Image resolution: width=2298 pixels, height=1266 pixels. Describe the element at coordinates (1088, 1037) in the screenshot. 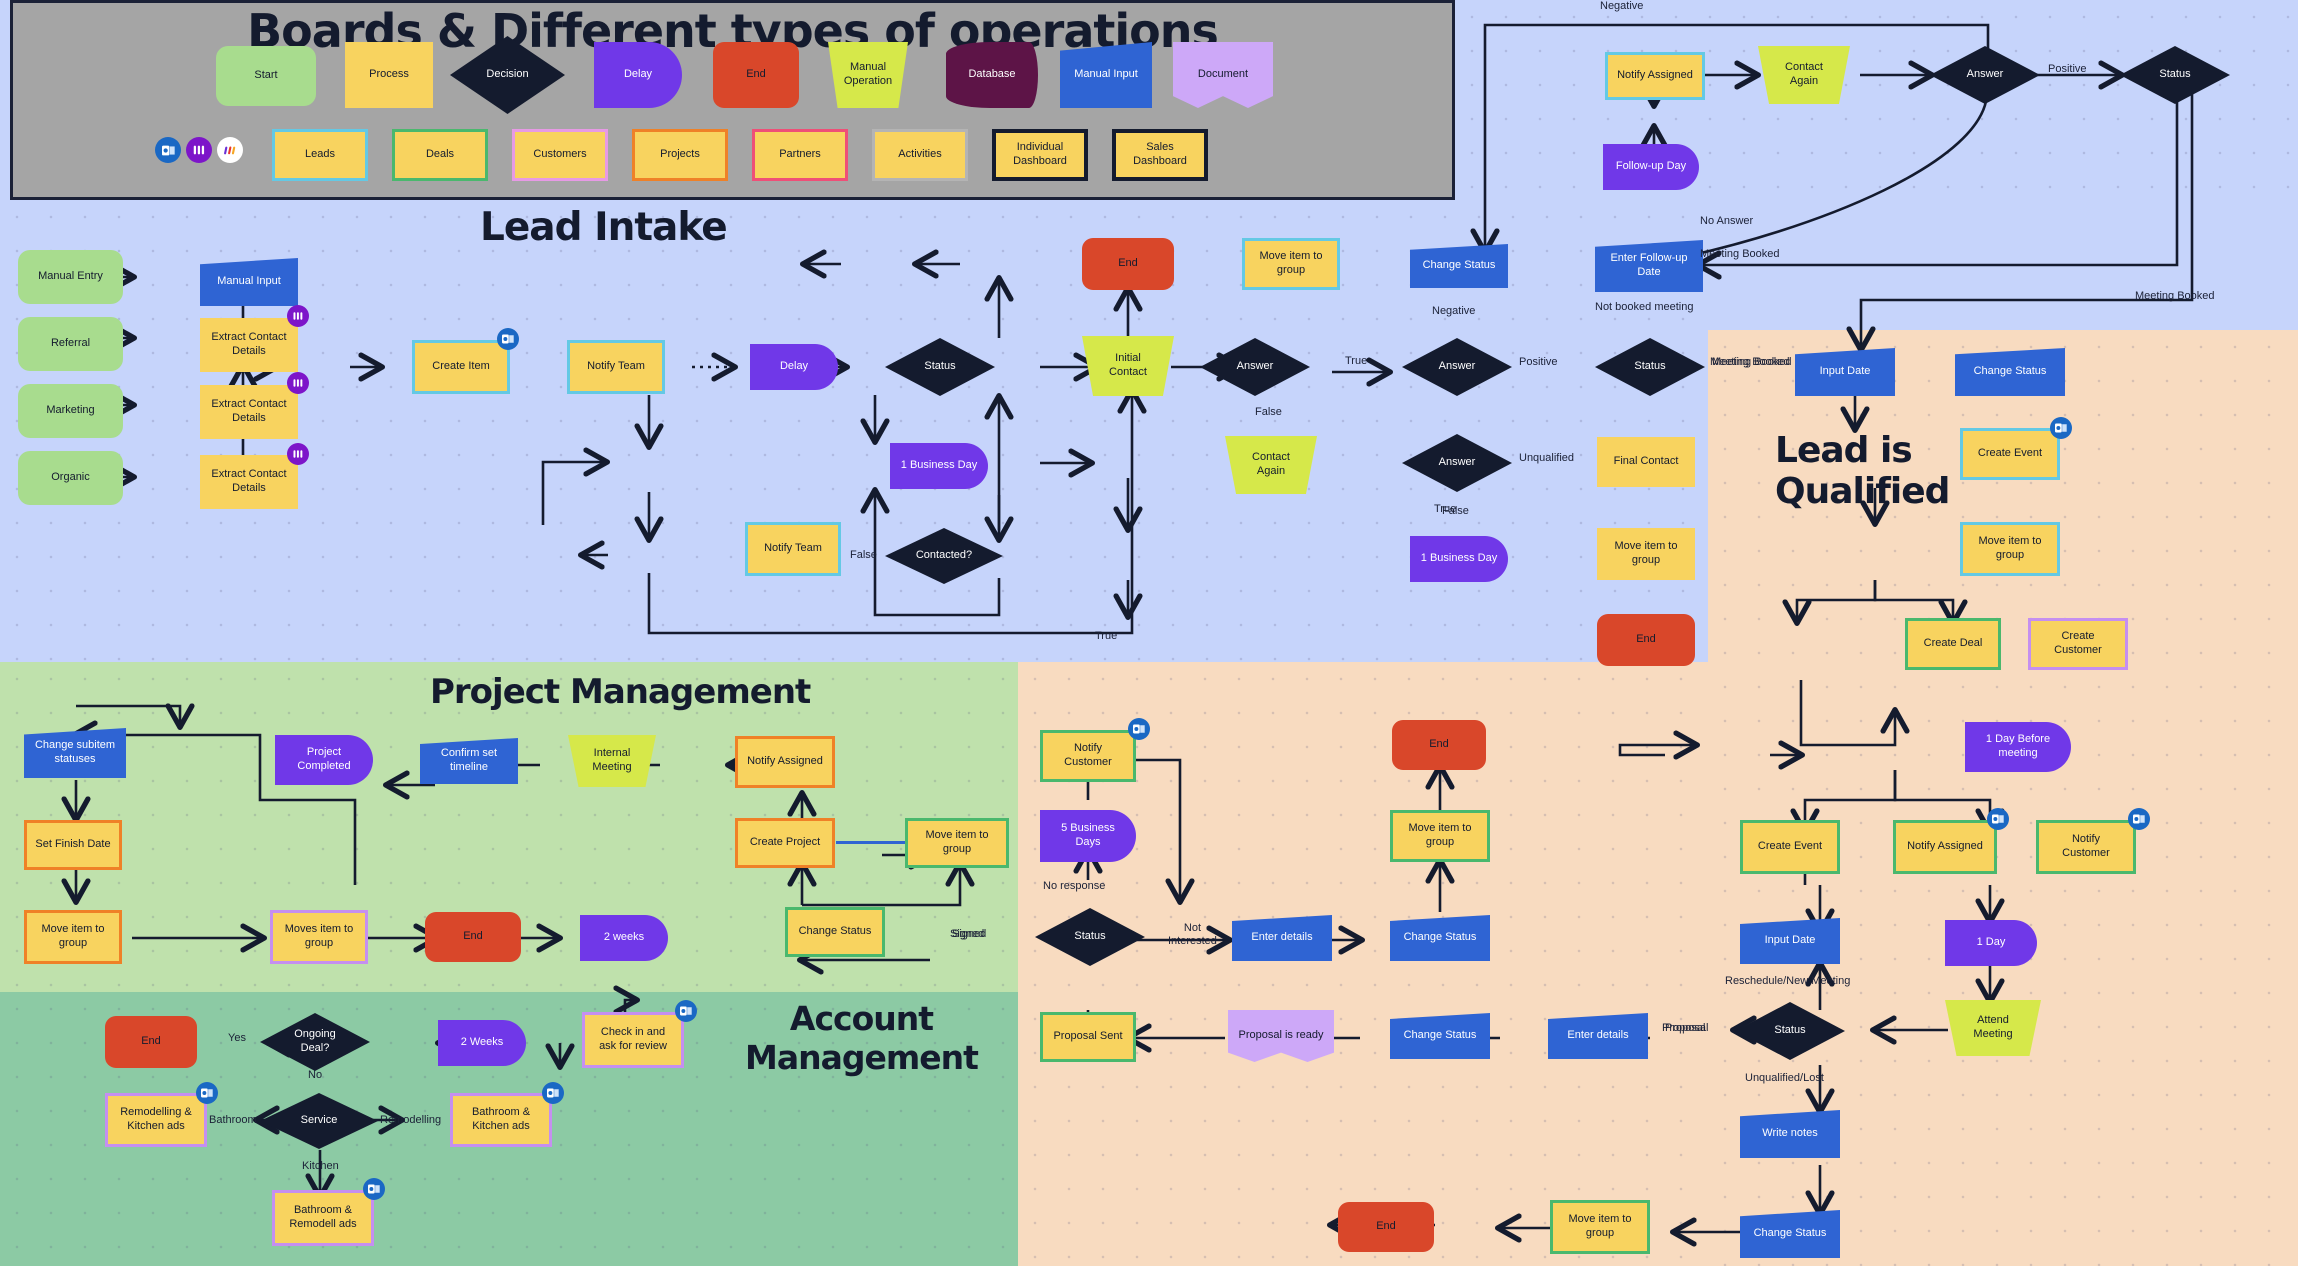

I see `node-proposal-sent: Proposal Sent` at that location.